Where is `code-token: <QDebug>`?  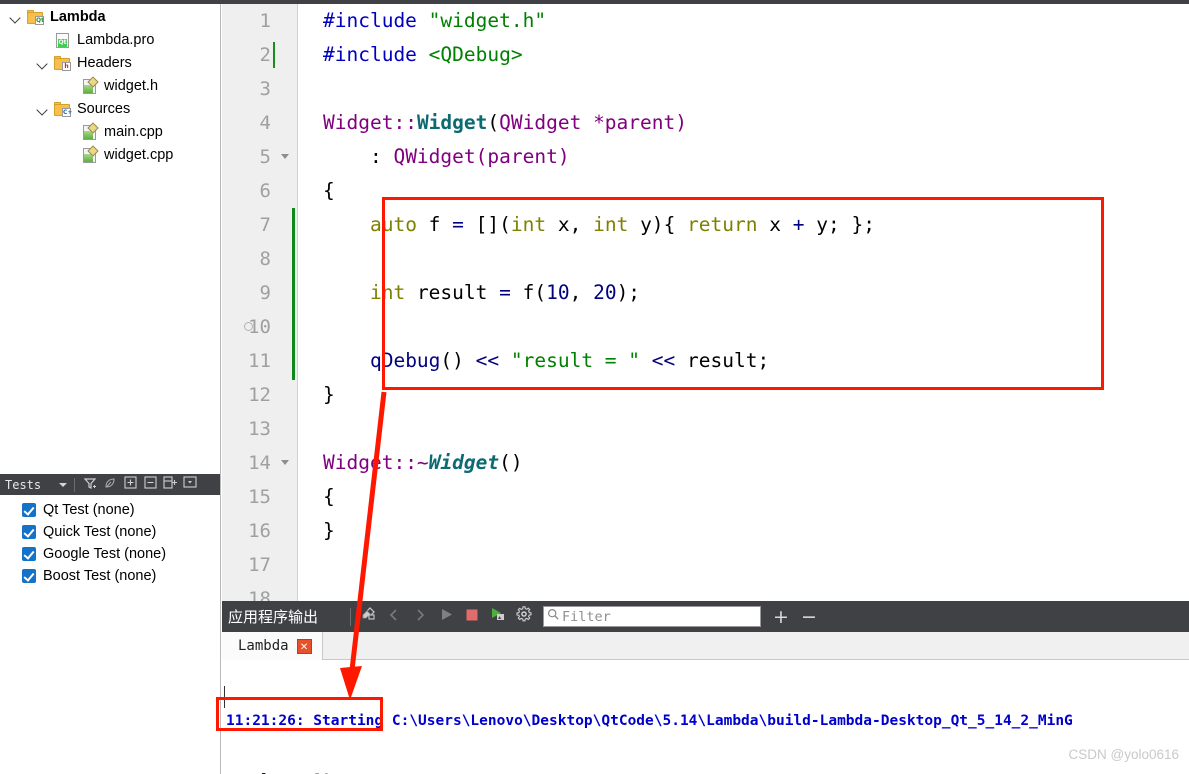
code-token: <QDebug> is located at coordinates (475, 54).